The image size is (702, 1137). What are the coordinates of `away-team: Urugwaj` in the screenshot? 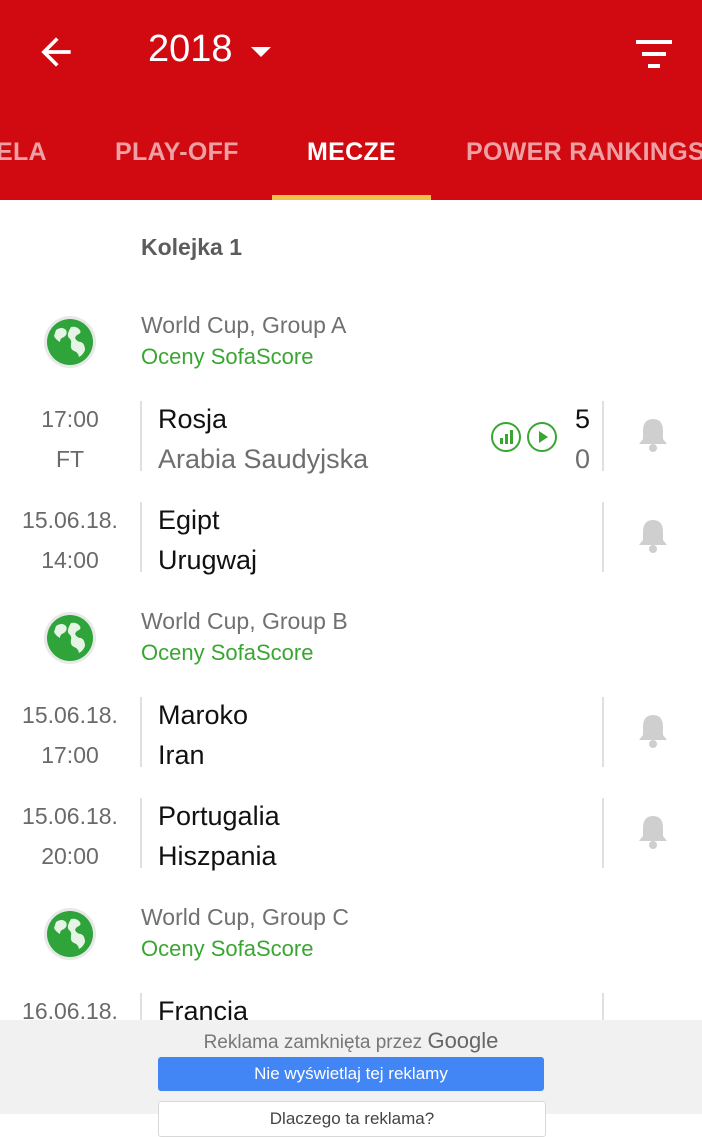 It's located at (208, 560).